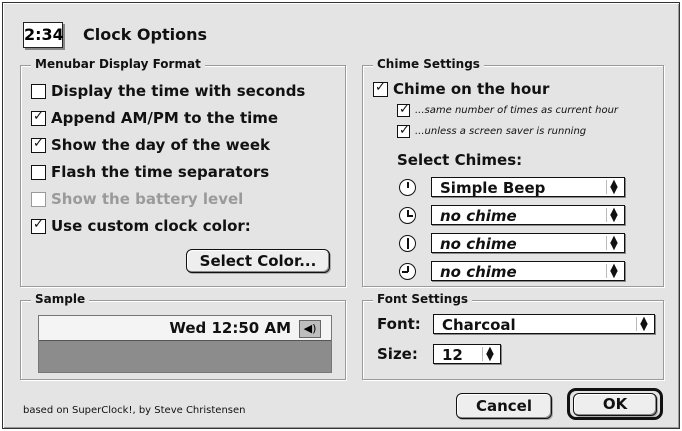  Describe the element at coordinates (150, 145) in the screenshot. I see `option-show-day: Show the day of the week` at that location.